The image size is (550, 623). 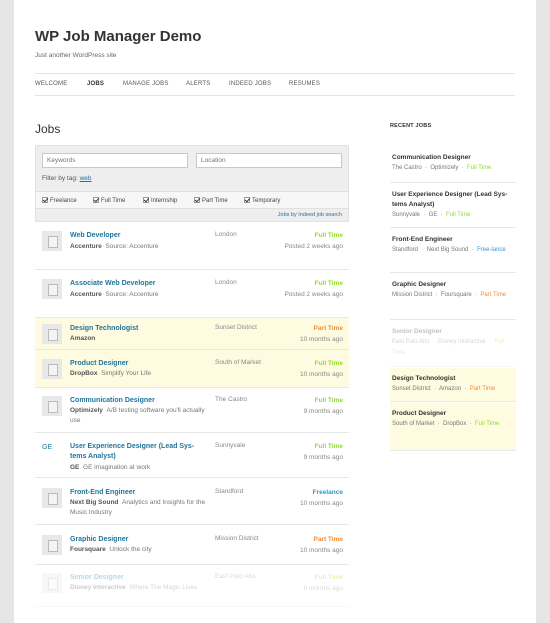 I want to click on tag-web-link: web, so click(x=86, y=178).